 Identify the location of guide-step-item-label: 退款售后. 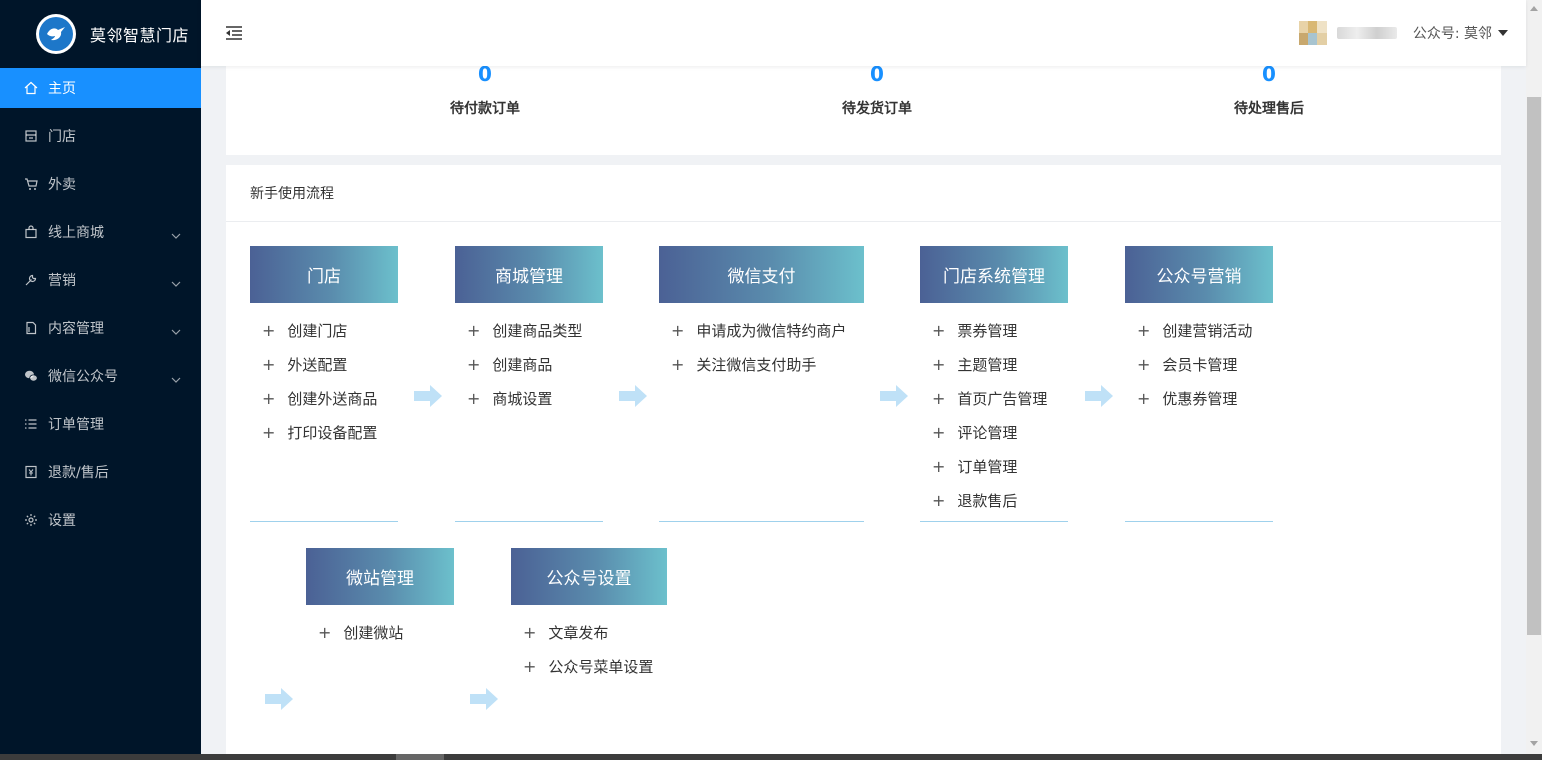
(987, 500).